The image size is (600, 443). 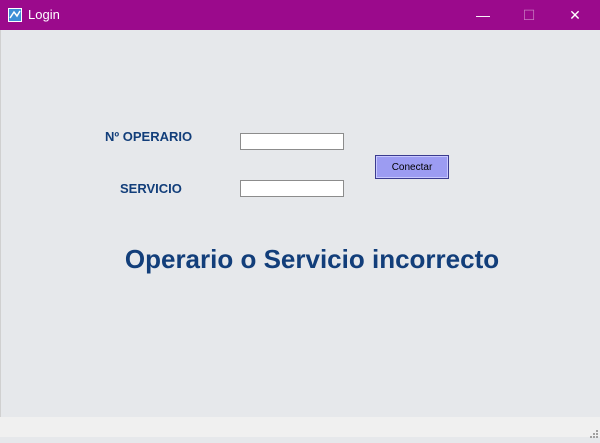 I want to click on connect-button-label: Conectar, so click(x=412, y=167).